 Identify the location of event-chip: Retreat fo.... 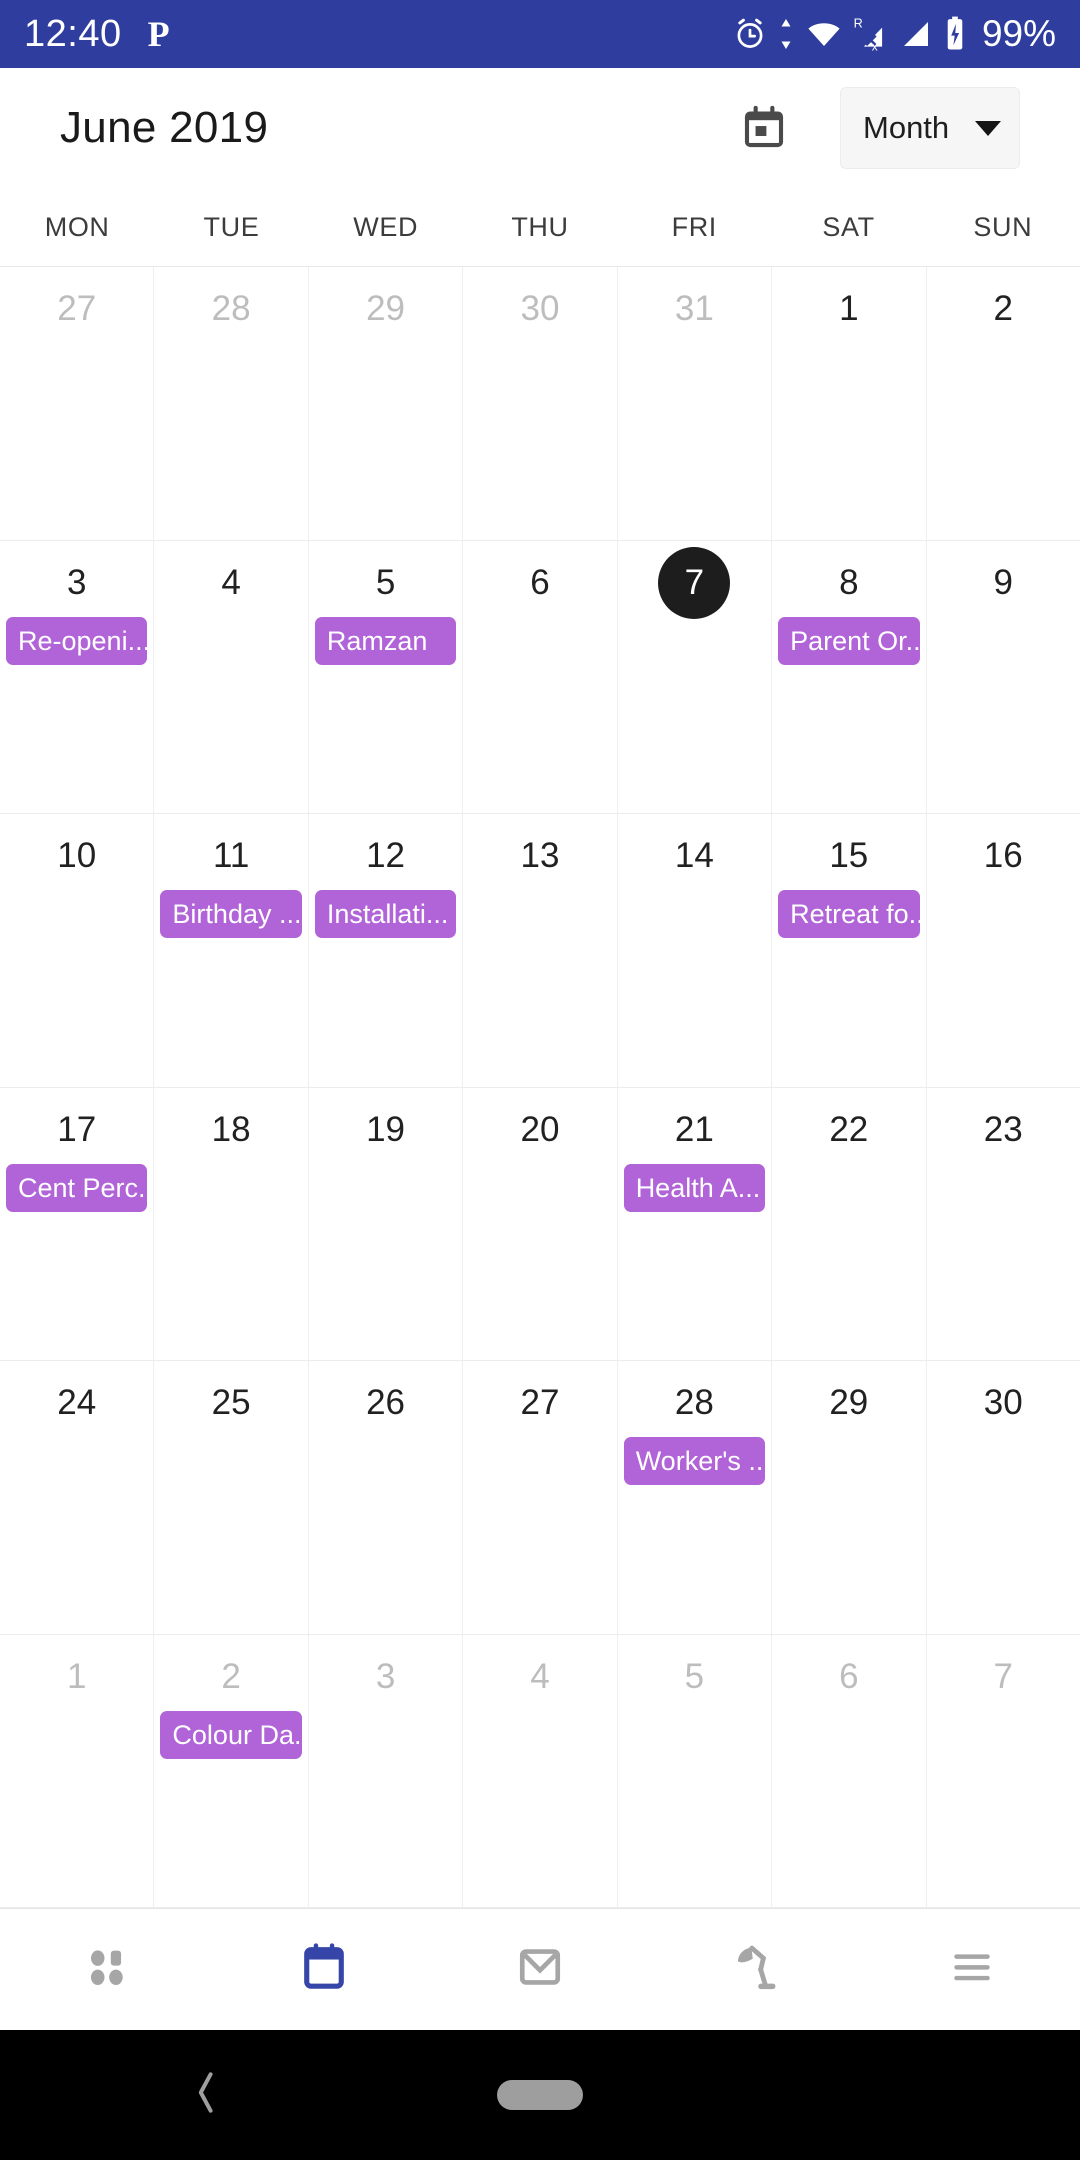
(849, 914).